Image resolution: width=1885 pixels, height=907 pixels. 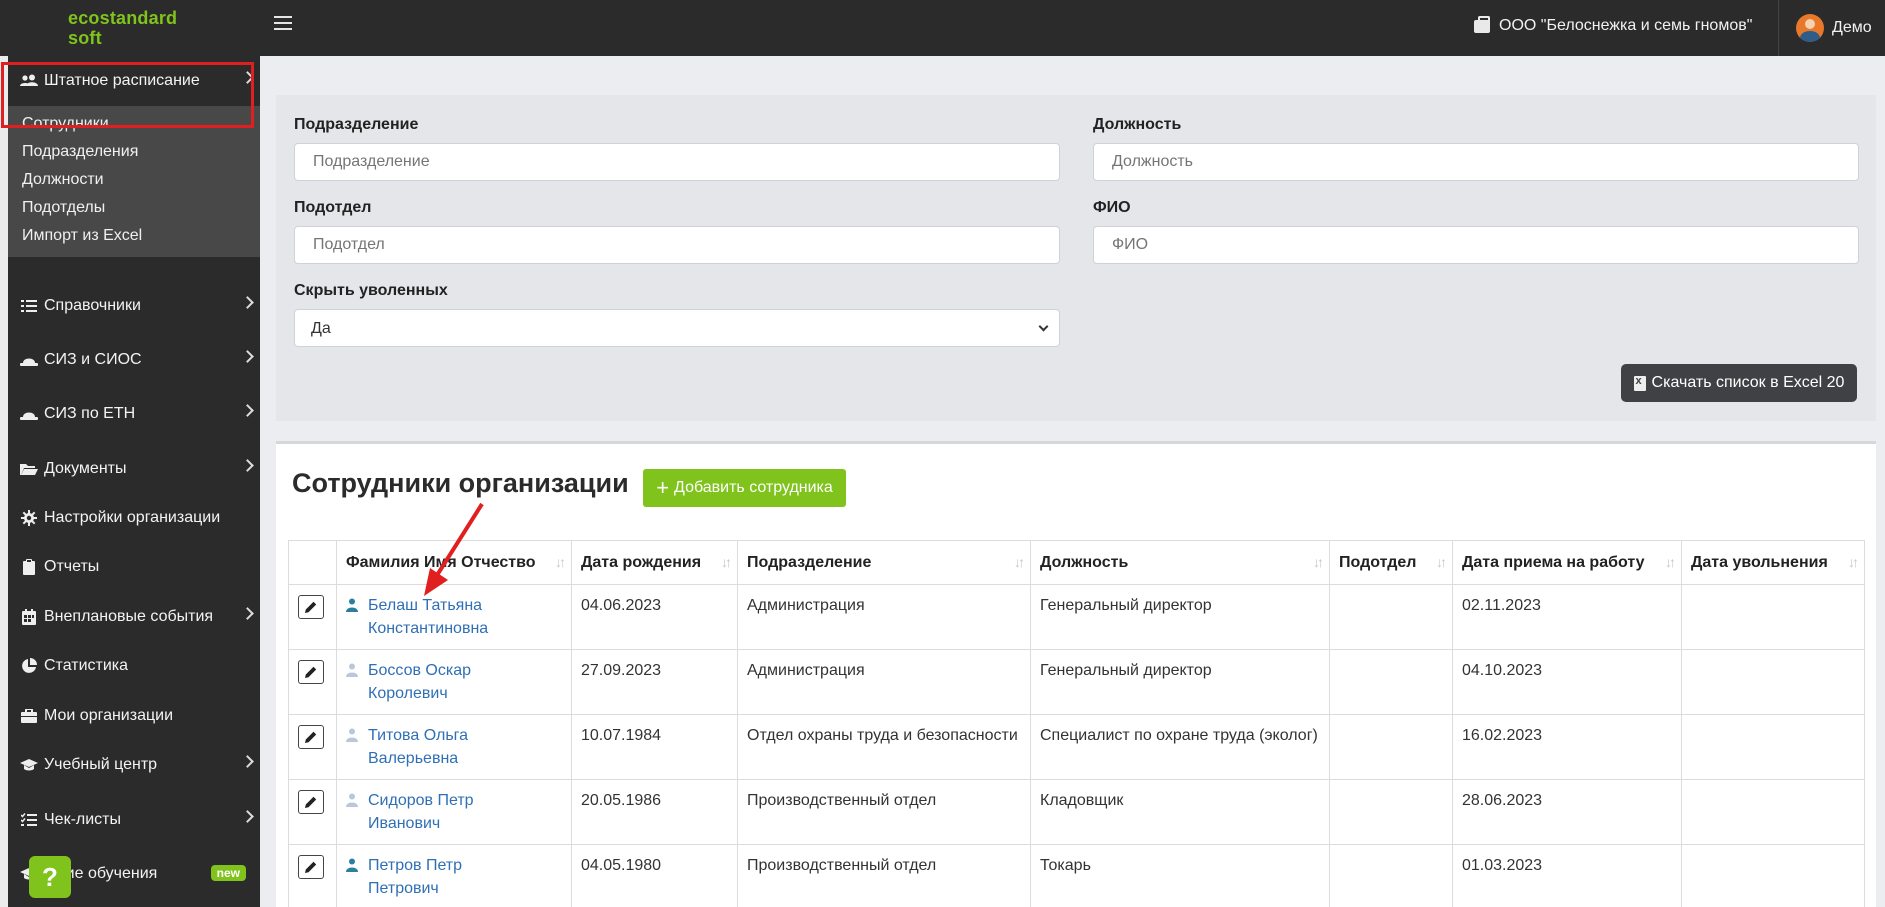 I want to click on submenu-item-import-excel: Импорт из Excel, so click(x=82, y=236).